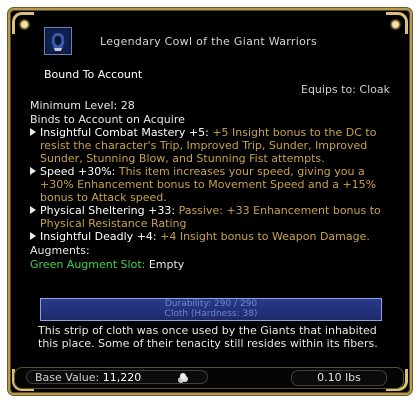  I want to click on augment-slot-value: Empty, so click(166, 264).